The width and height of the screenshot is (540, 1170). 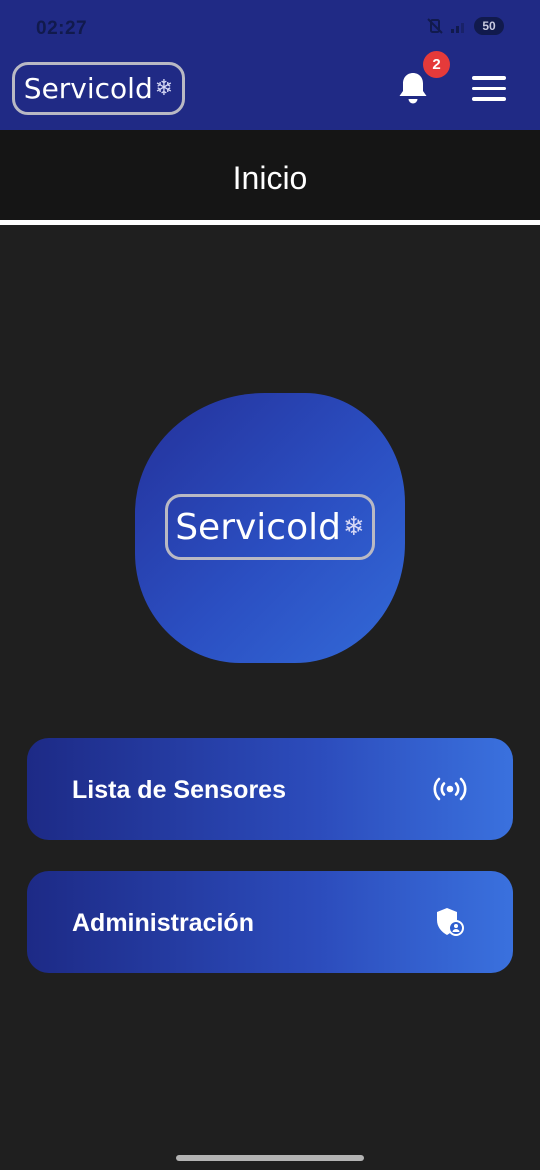 What do you see at coordinates (258, 527) in the screenshot?
I see `hero-logo-text: Servicold` at bounding box center [258, 527].